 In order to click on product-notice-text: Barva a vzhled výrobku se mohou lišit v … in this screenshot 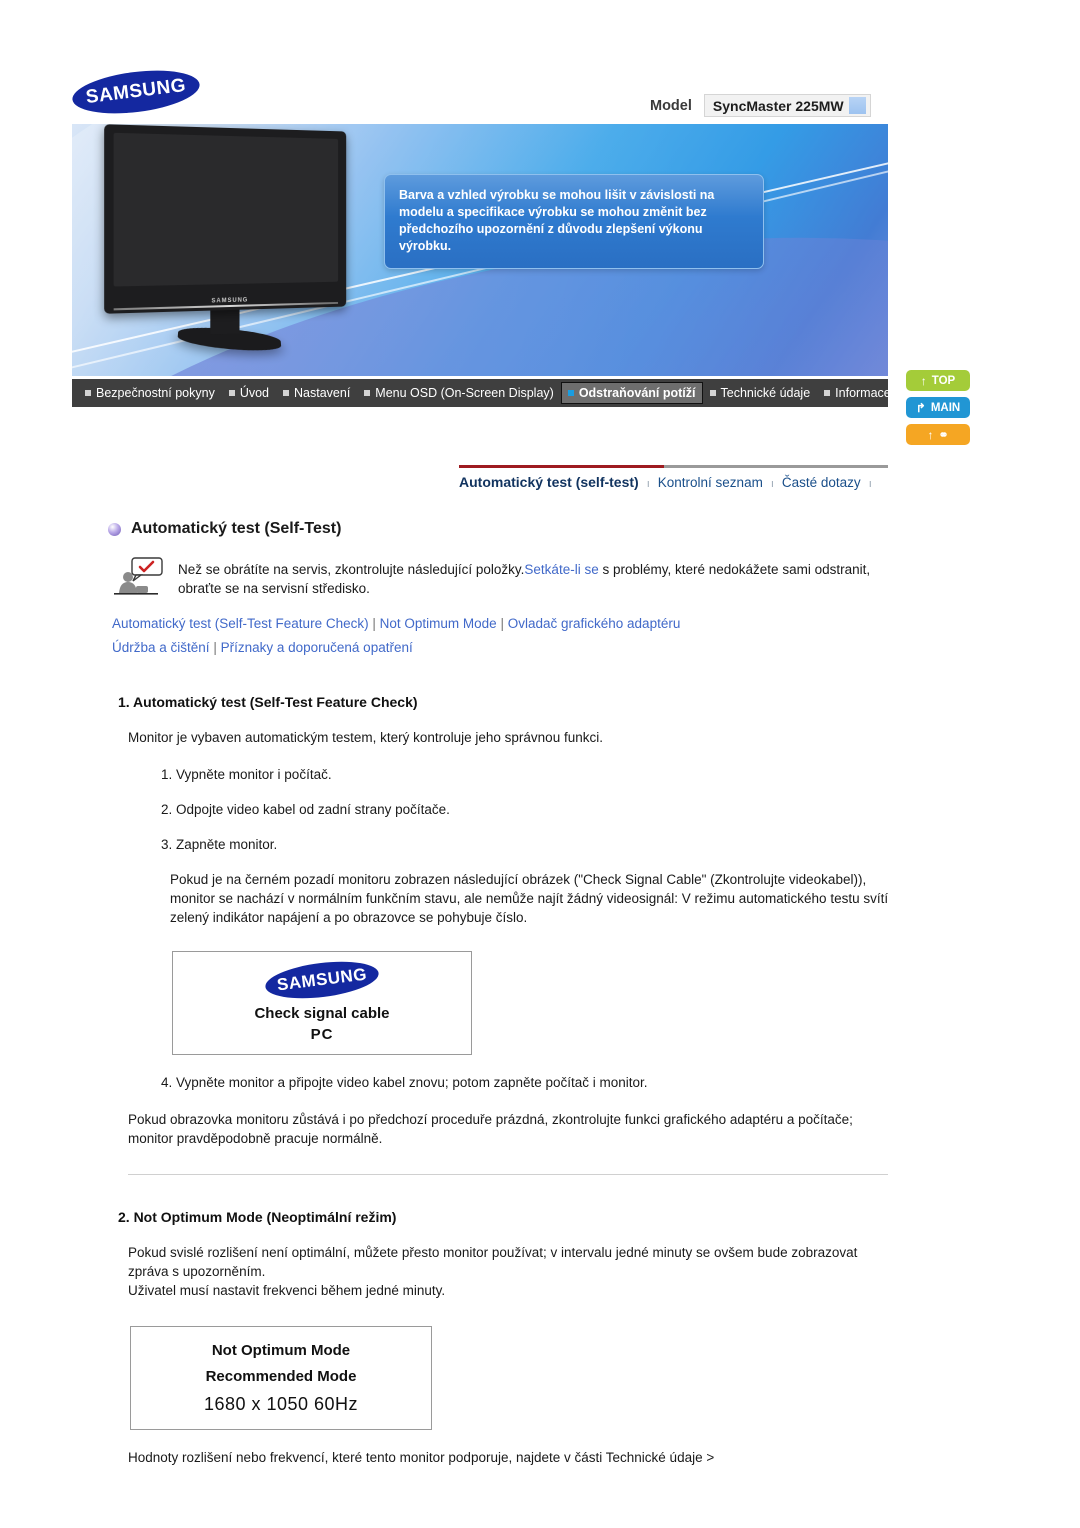, I will do `click(557, 220)`.